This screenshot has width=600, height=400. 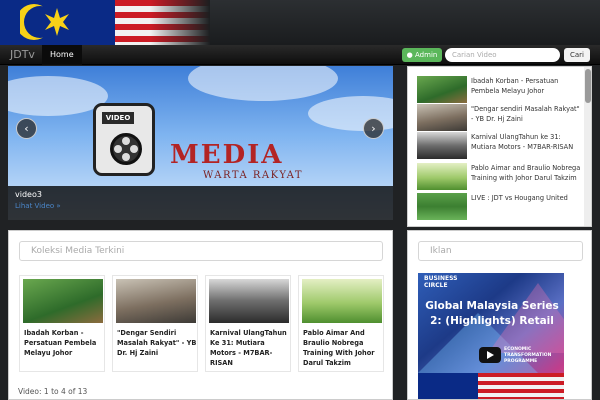 I want to click on nav-home-link: Home, so click(x=62, y=55).